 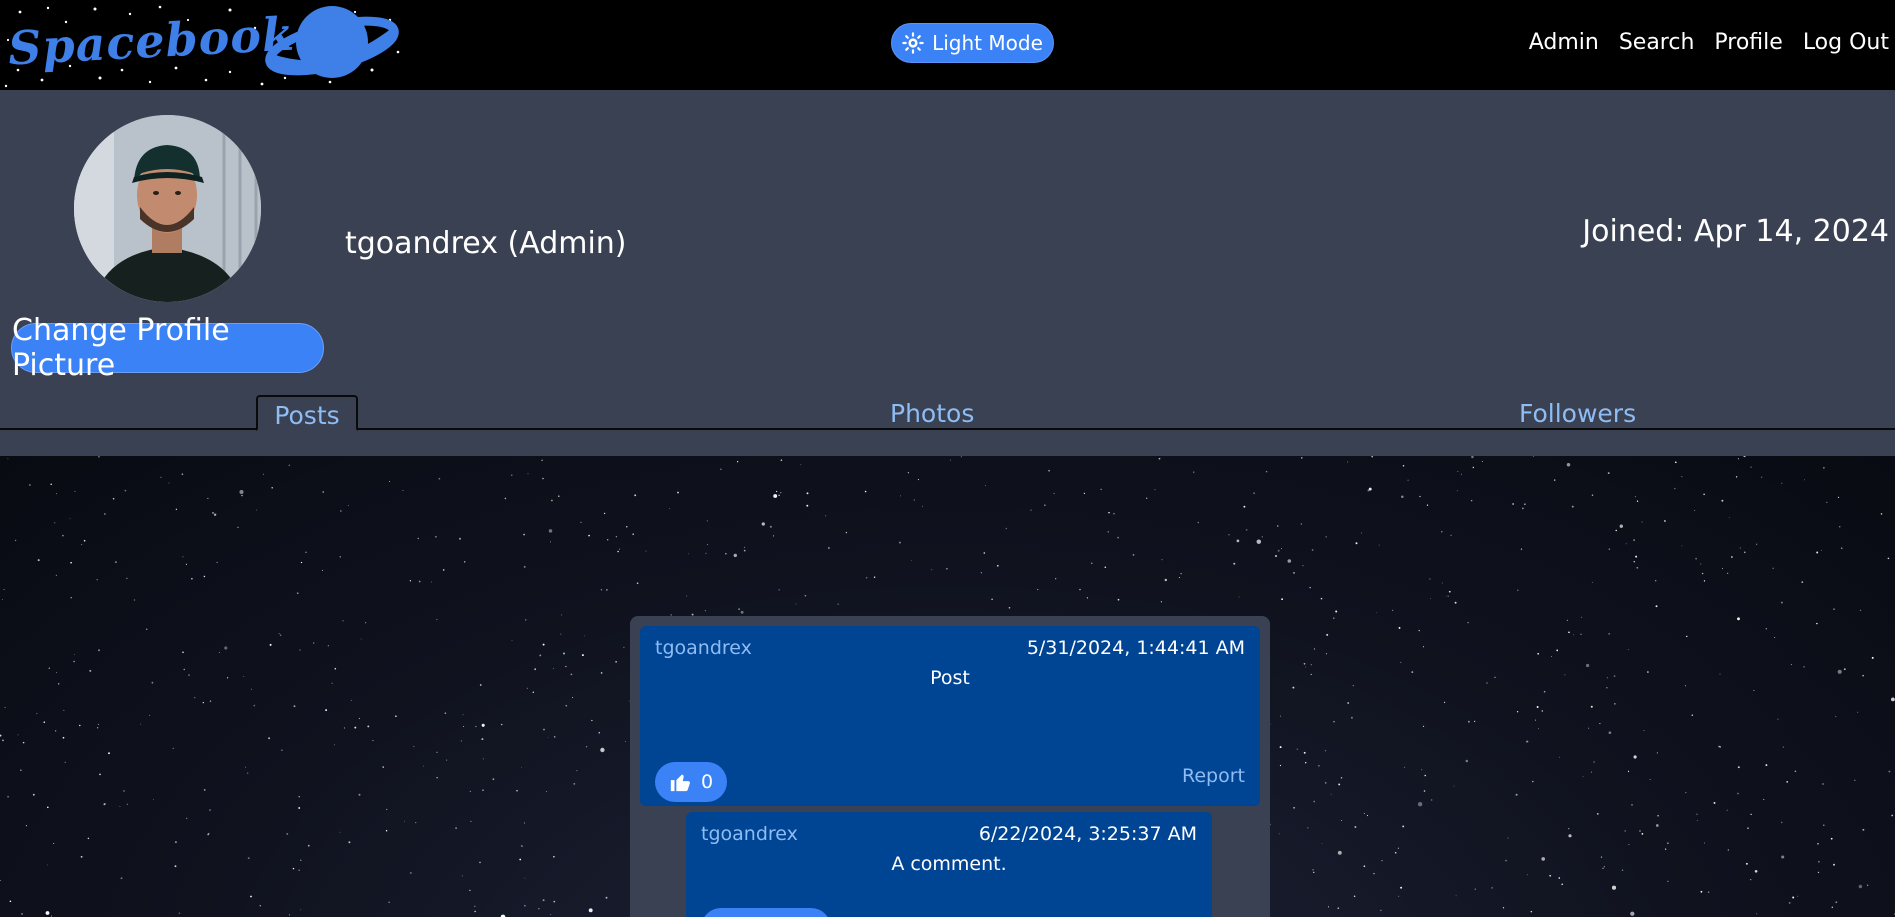 I want to click on profile-username: tgoandrex (Admin), so click(x=486, y=243).